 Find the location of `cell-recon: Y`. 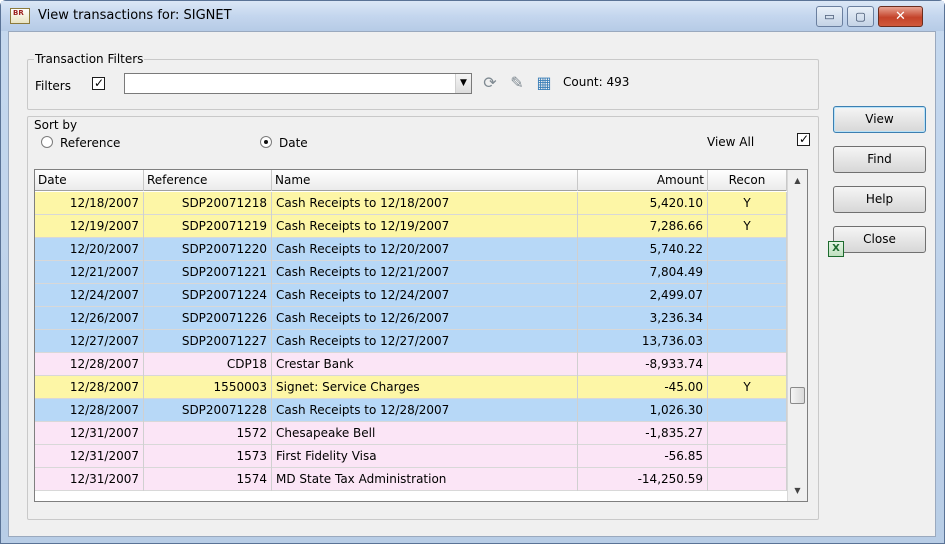

cell-recon: Y is located at coordinates (747, 387).